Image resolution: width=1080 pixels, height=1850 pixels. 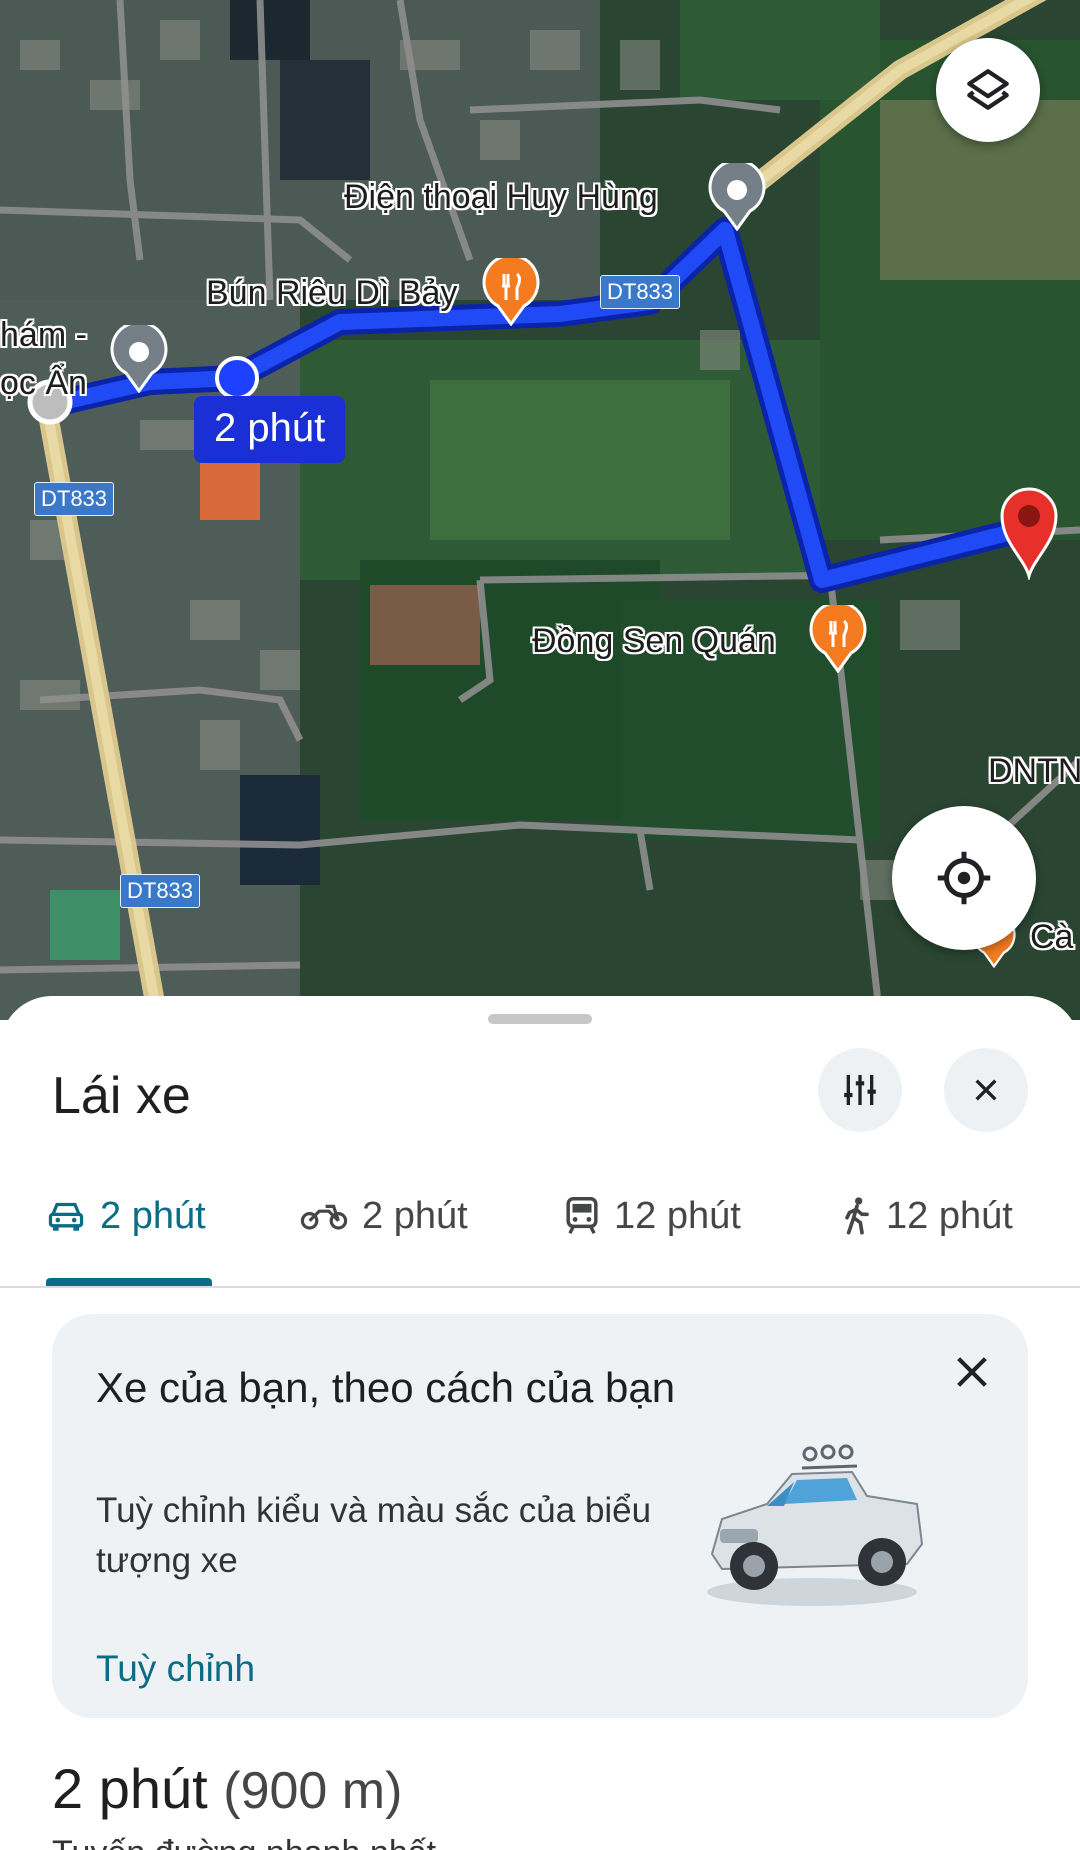 What do you see at coordinates (313, 1791) in the screenshot?
I see `route-distance: (900 m)` at bounding box center [313, 1791].